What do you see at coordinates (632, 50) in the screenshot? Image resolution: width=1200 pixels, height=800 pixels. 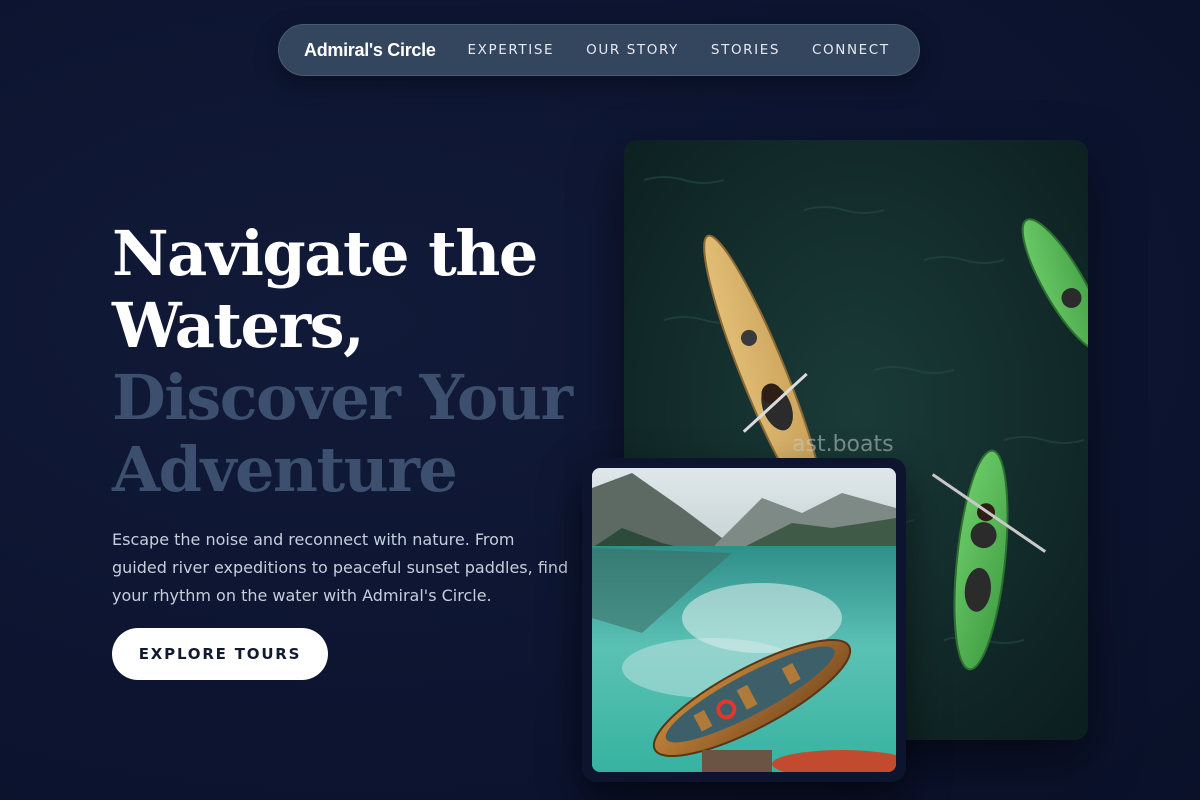 I see `nav-link-our-story: OUR STORY` at bounding box center [632, 50].